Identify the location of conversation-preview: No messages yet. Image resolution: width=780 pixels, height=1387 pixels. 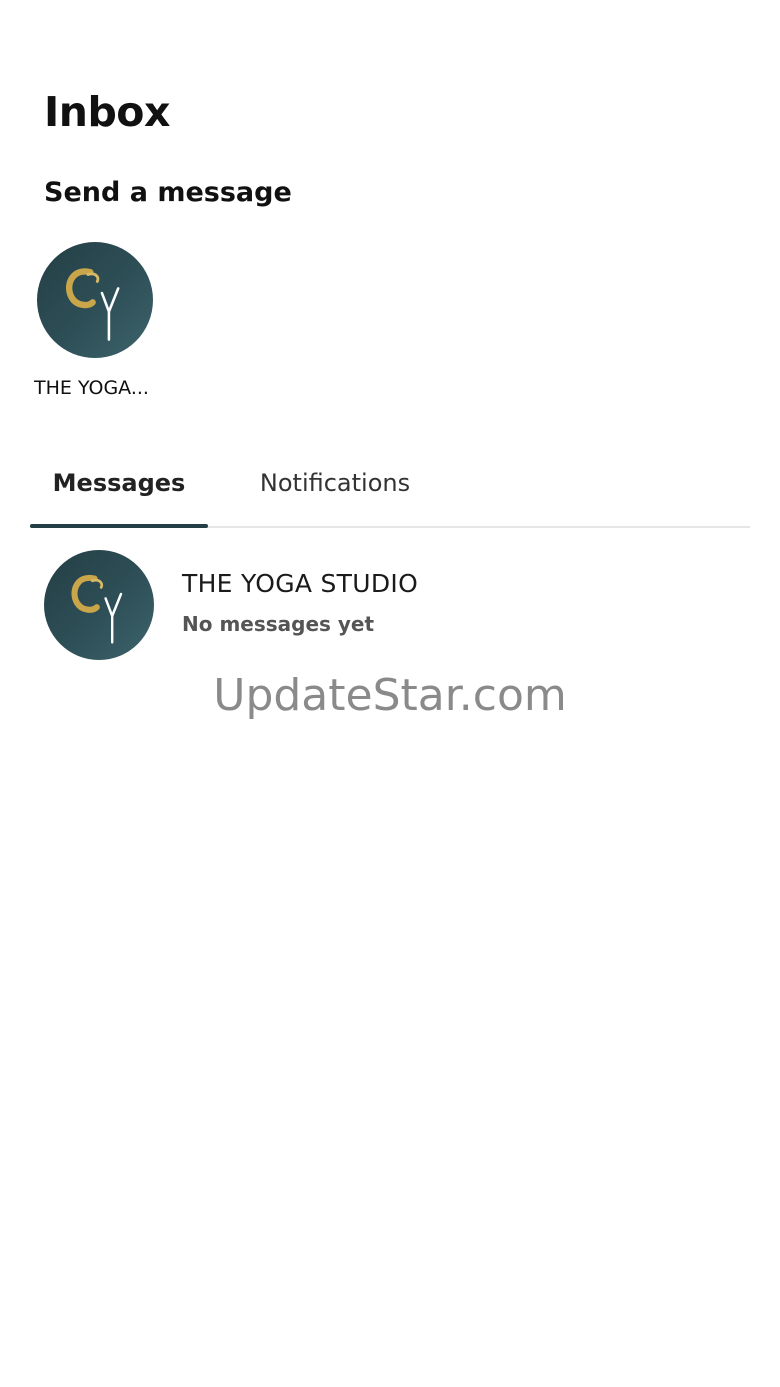
(278, 624).